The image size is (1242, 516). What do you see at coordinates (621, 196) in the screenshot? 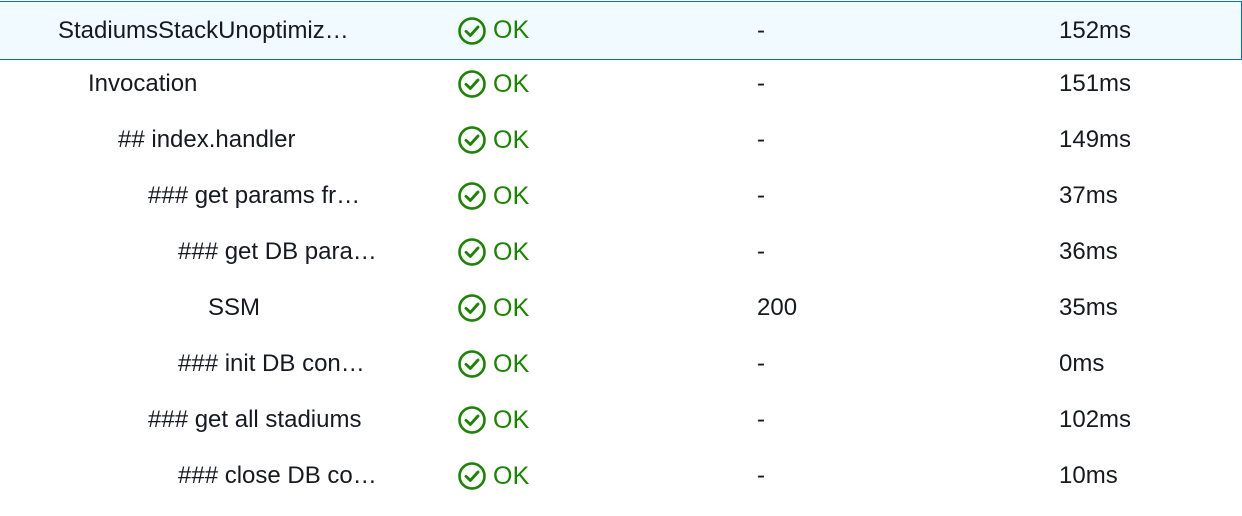
I see `table-row: ### get params fr… OK - 37ms` at bounding box center [621, 196].